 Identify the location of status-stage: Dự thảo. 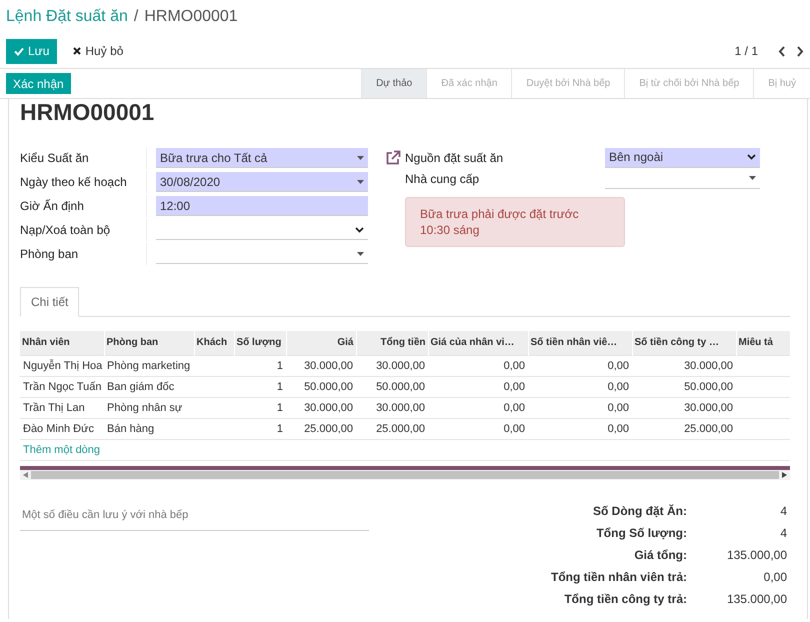
(393, 83).